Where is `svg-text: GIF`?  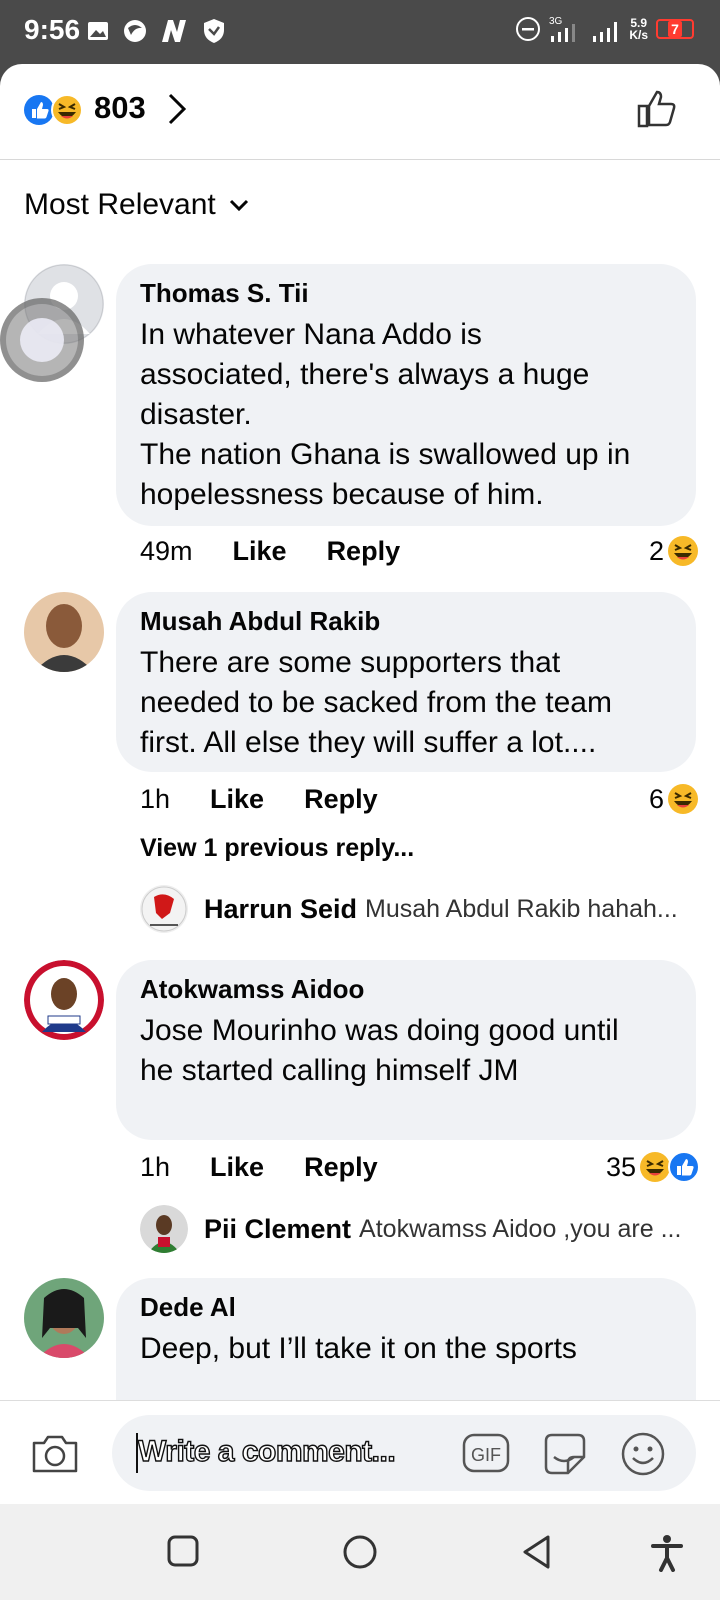
svg-text: GIF is located at coordinates (486, 1455).